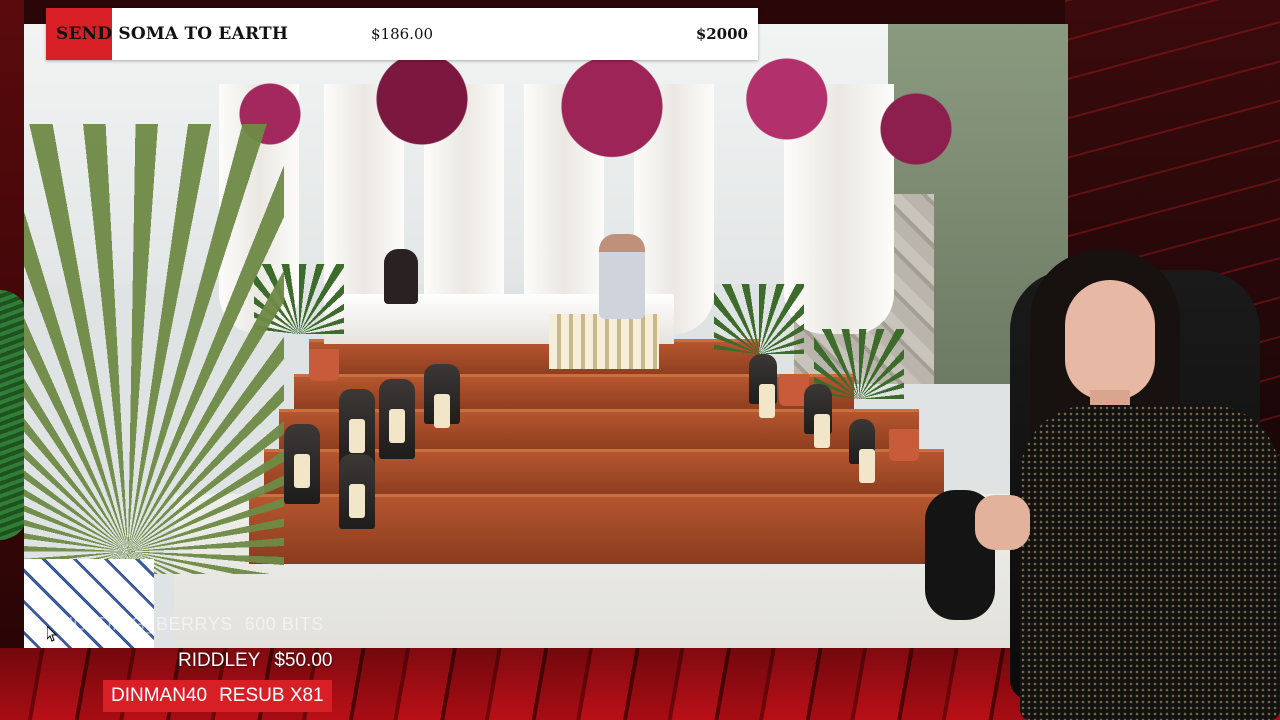 The image size is (1280, 720). Describe the element at coordinates (1150, 562) in the screenshot. I see `streamer-outfit` at that location.